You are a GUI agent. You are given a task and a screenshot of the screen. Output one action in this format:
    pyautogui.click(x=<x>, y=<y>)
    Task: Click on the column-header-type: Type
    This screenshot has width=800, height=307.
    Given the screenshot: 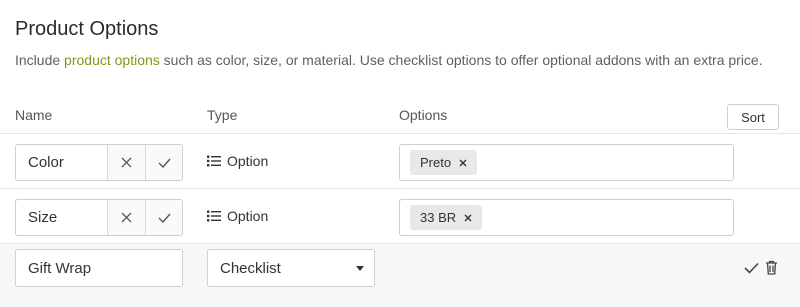 What is the action you would take?
    pyautogui.click(x=222, y=115)
    